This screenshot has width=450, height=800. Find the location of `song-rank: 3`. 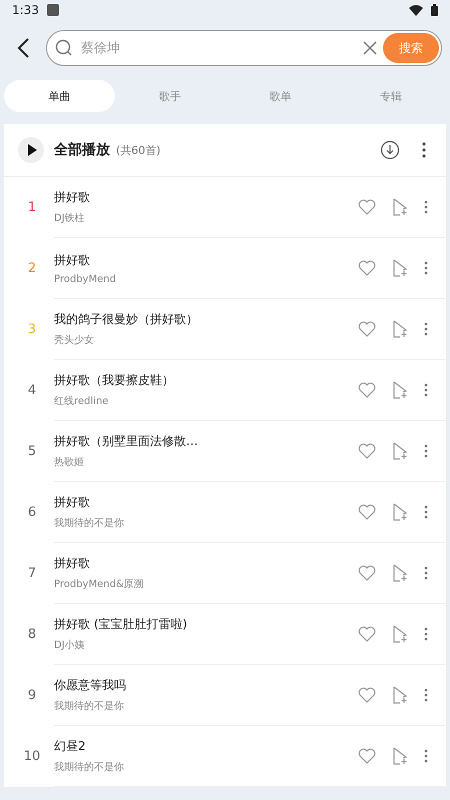

song-rank: 3 is located at coordinates (32, 329).